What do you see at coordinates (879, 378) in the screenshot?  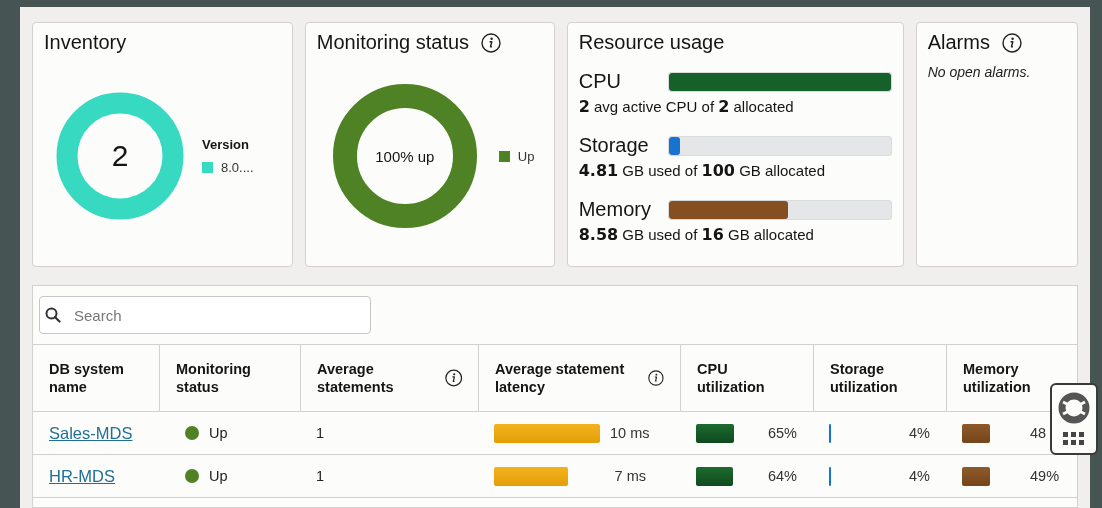 I see `column-header: Storage utilization` at bounding box center [879, 378].